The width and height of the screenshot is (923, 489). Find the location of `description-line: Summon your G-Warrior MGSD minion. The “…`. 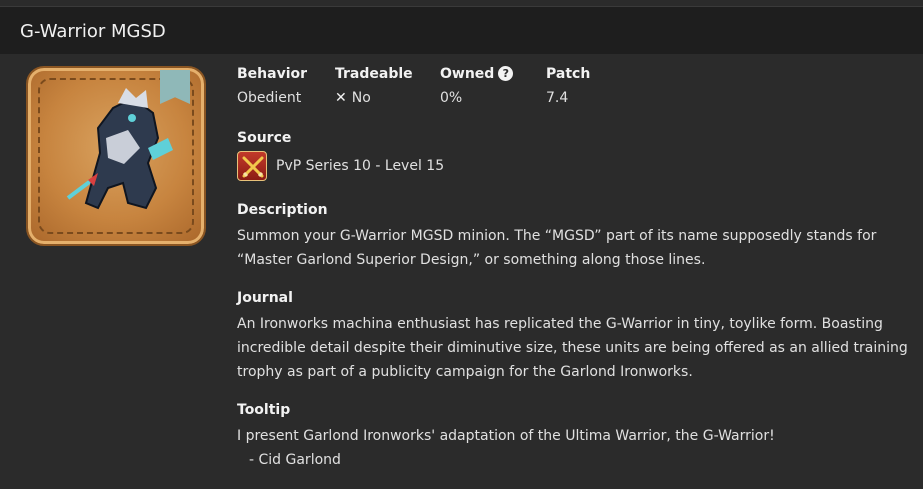

description-line: Summon your G-Warrior MGSD minion. The “… is located at coordinates (557, 236).